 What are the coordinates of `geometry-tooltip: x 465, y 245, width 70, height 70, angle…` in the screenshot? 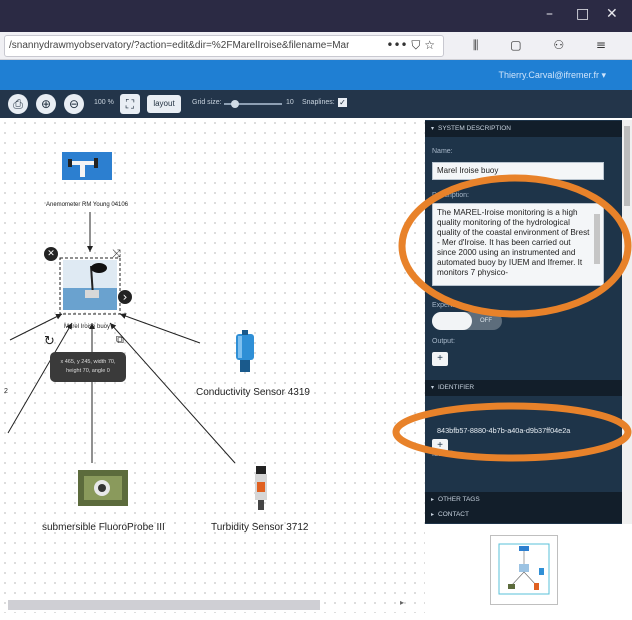 It's located at (88, 367).